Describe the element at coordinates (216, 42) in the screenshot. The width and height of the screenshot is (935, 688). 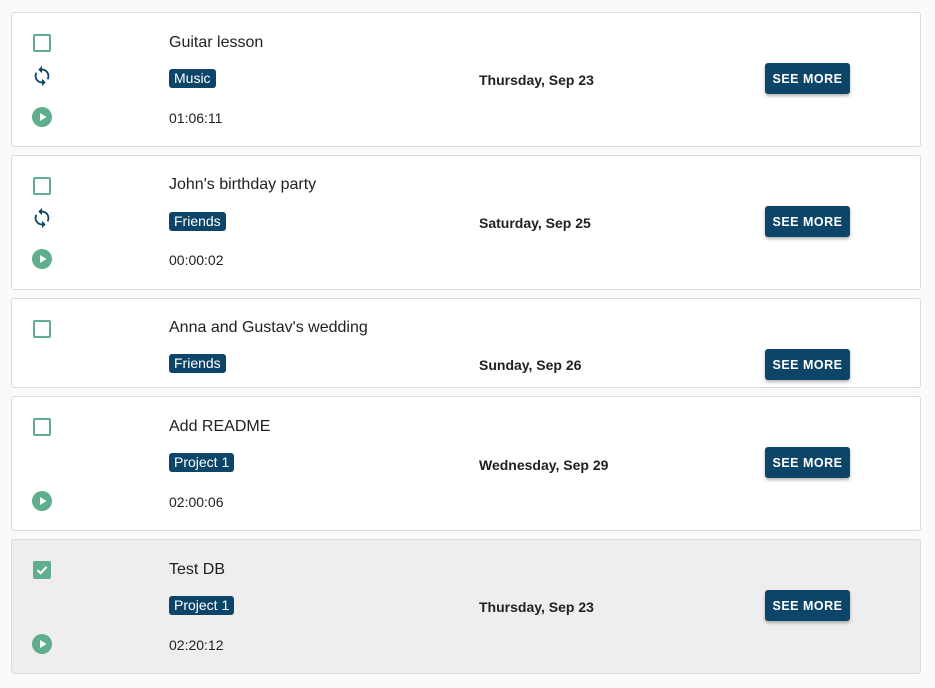
I see `task-title: Guitar lesson` at that location.